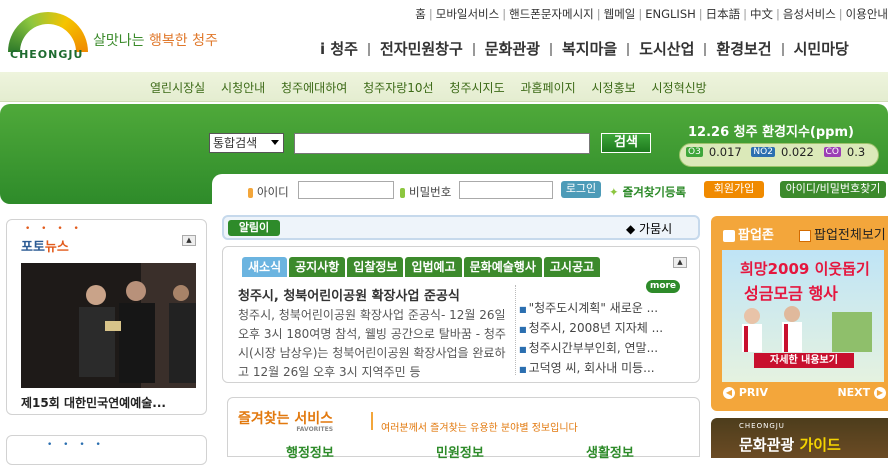 The width and height of the screenshot is (888, 465). What do you see at coordinates (809, 14) in the screenshot?
I see `top-link-voice: 음성서비스` at bounding box center [809, 14].